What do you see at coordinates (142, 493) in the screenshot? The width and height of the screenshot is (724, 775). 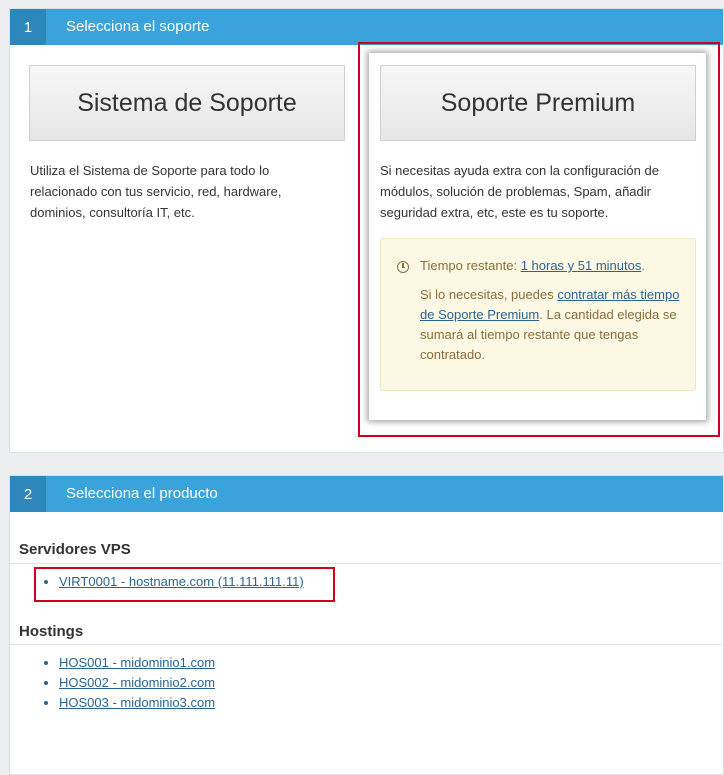 I see `step-title: Selecciona el producto` at bounding box center [142, 493].